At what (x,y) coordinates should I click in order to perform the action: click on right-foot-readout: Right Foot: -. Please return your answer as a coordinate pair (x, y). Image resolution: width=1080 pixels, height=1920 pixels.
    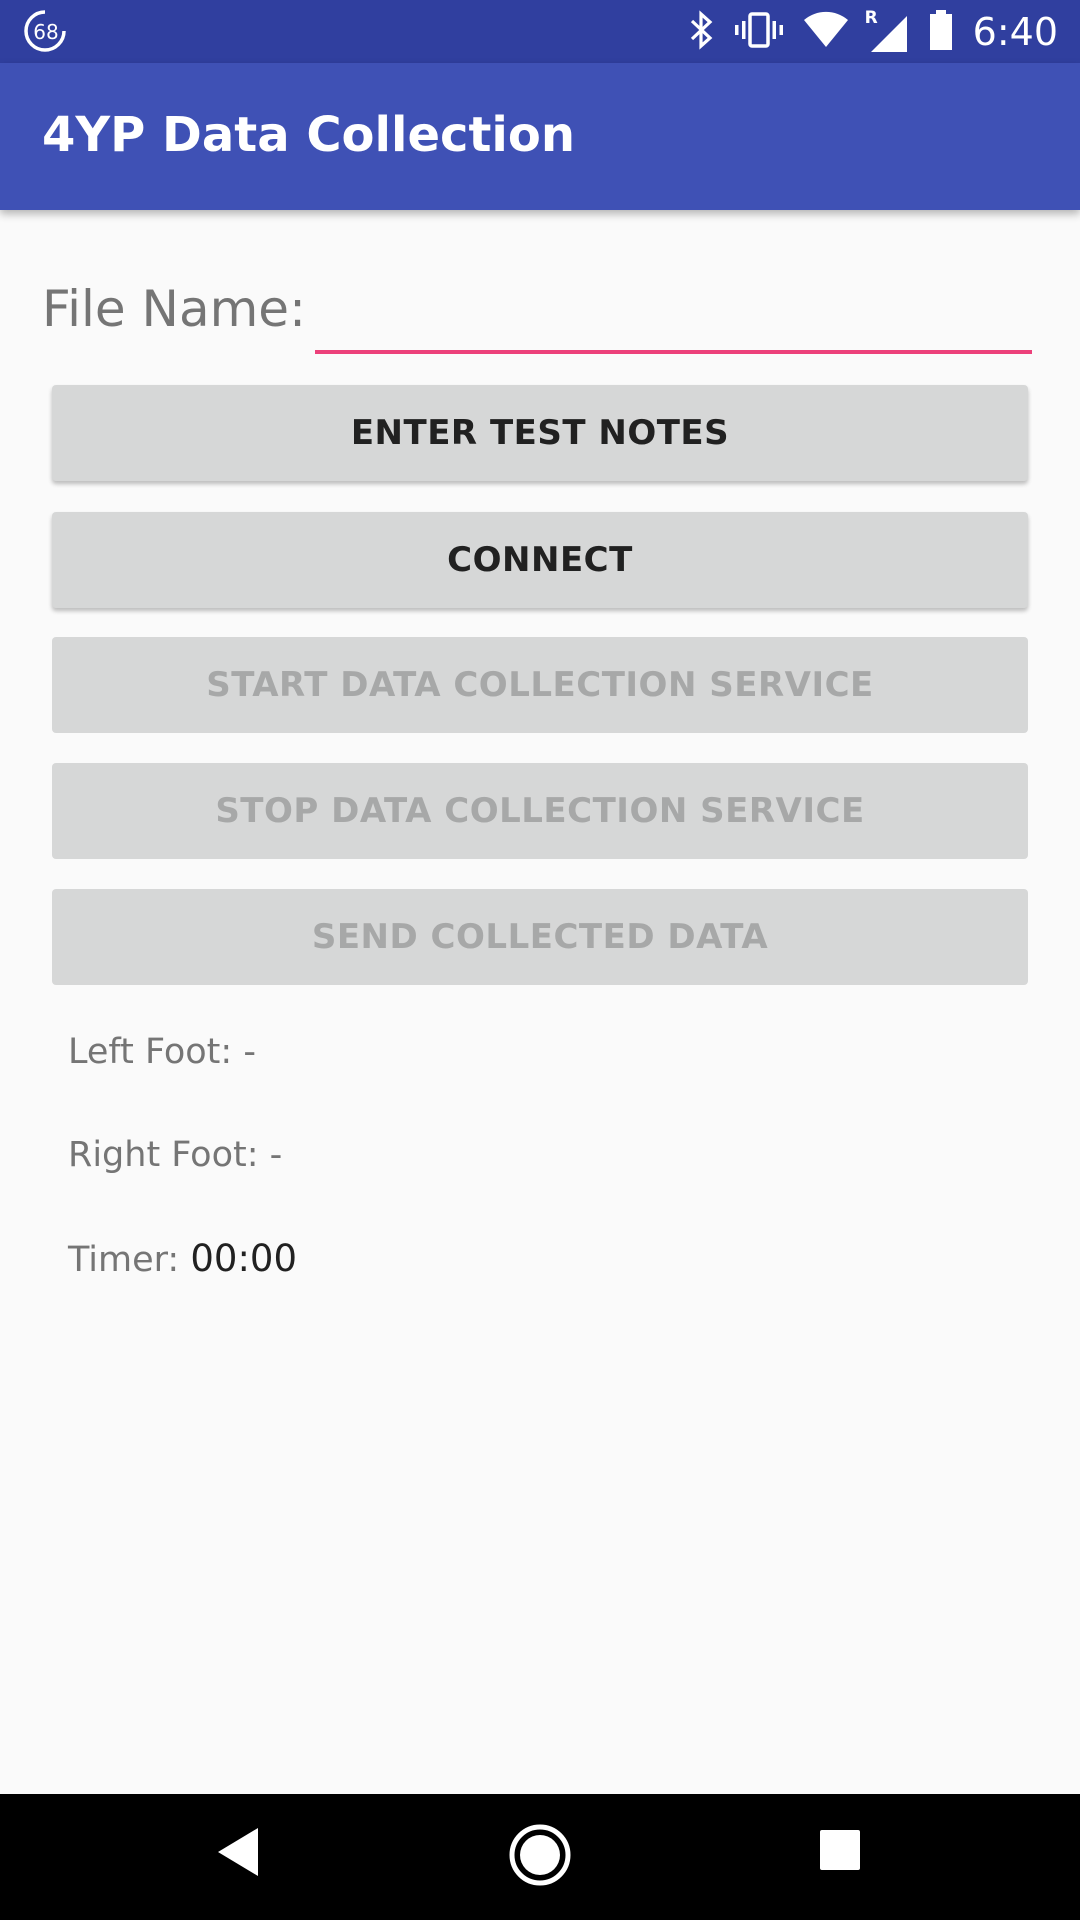
    Looking at the image, I should click on (175, 1155).